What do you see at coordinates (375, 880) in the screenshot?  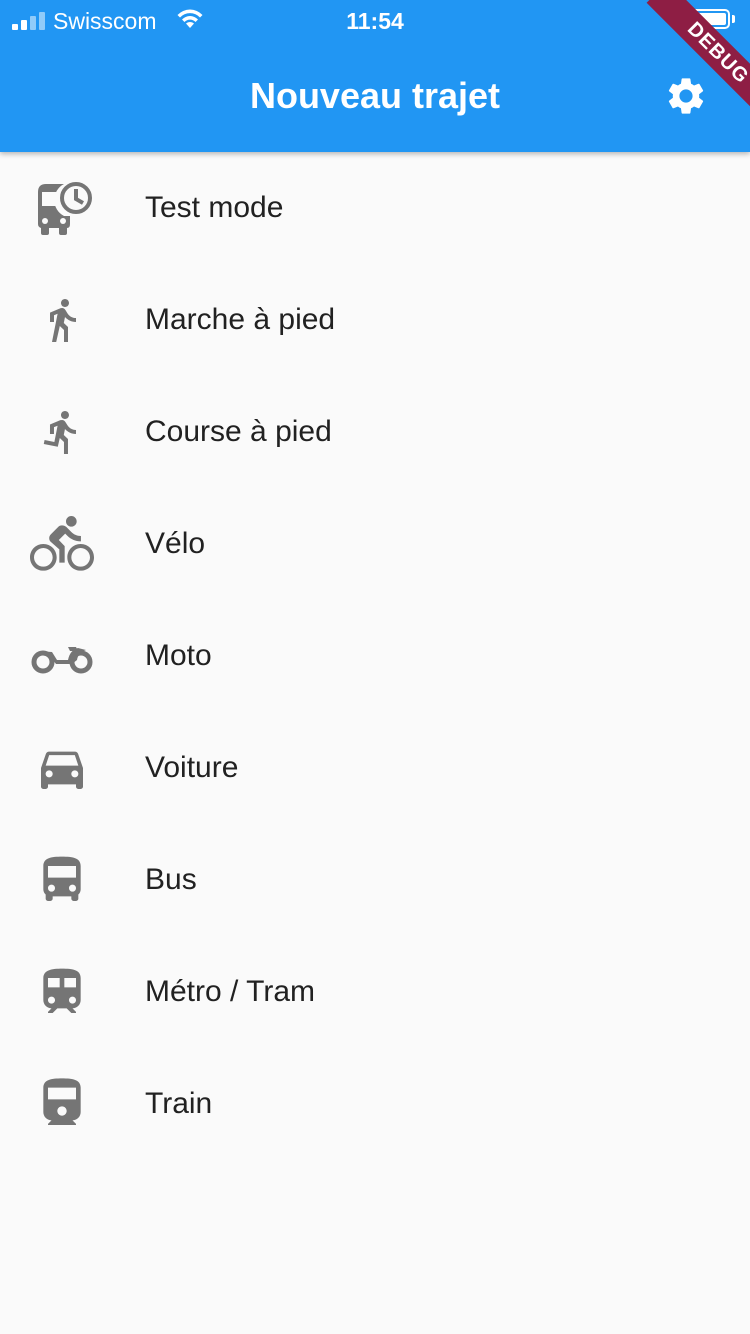 I see `list-item-bus: Bus` at bounding box center [375, 880].